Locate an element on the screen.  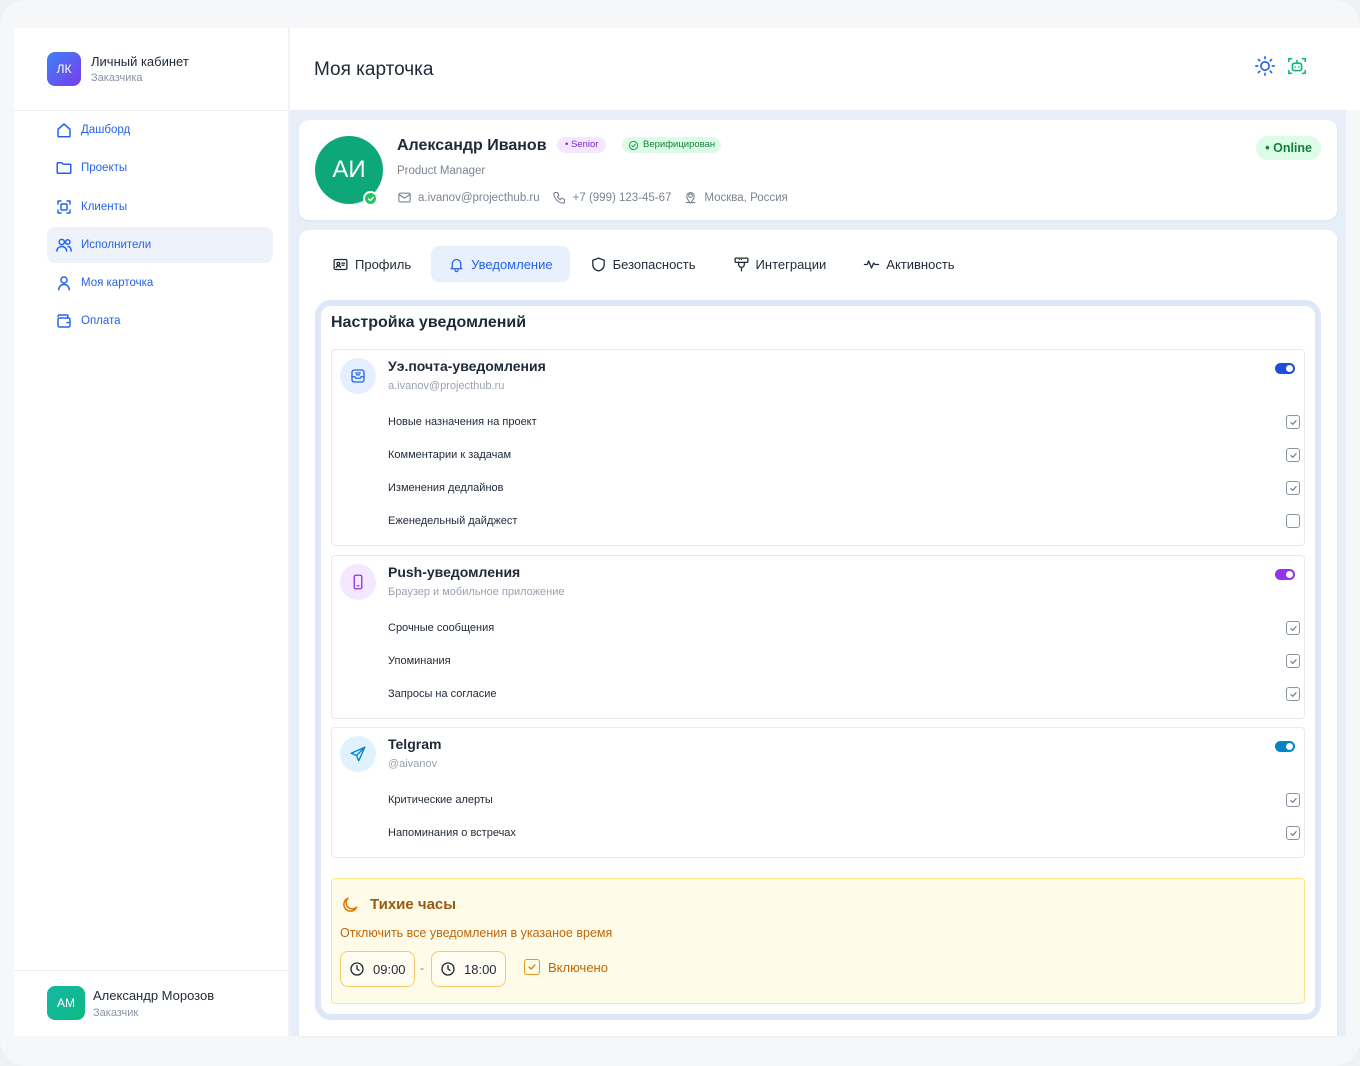
folder-icon is located at coordinates (64, 168).